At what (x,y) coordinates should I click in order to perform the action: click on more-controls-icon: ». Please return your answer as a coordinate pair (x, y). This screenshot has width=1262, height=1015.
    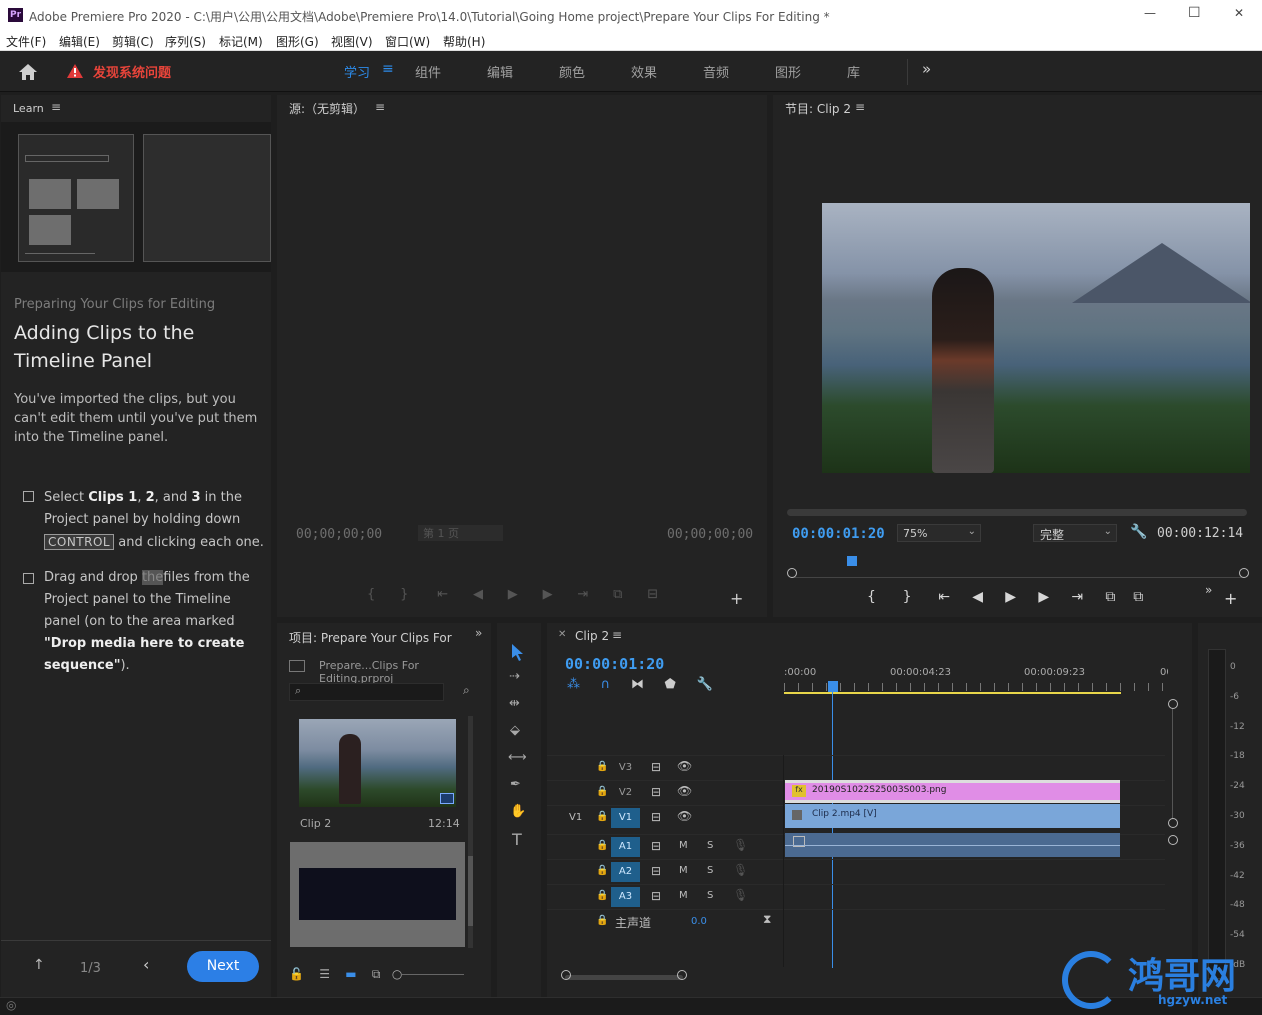
    Looking at the image, I should click on (1208, 590).